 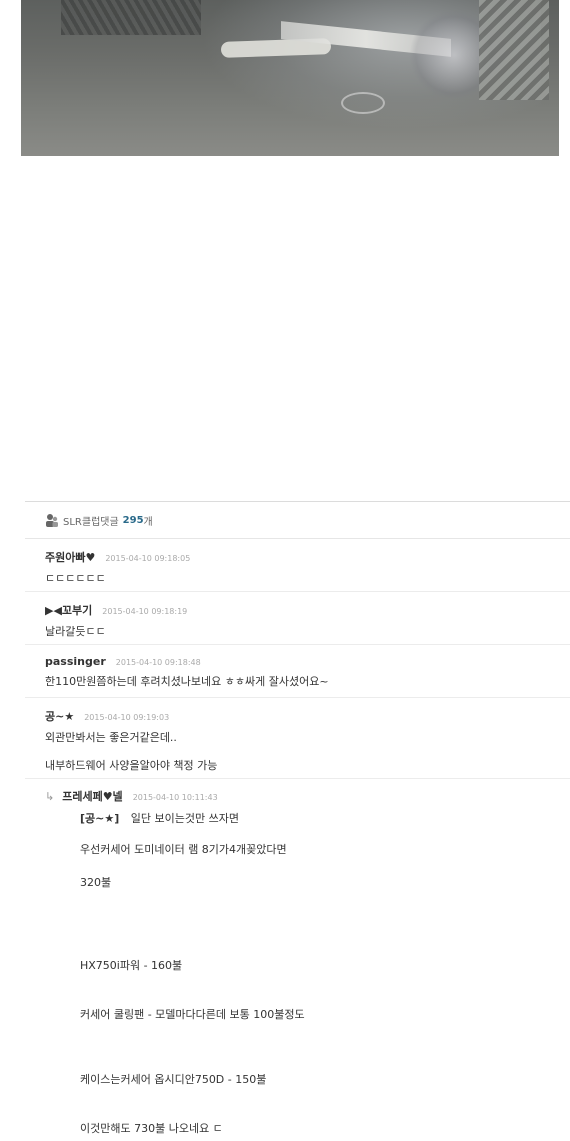 What do you see at coordinates (50, 796) in the screenshot?
I see `reply-arrow-icon: ↳` at bounding box center [50, 796].